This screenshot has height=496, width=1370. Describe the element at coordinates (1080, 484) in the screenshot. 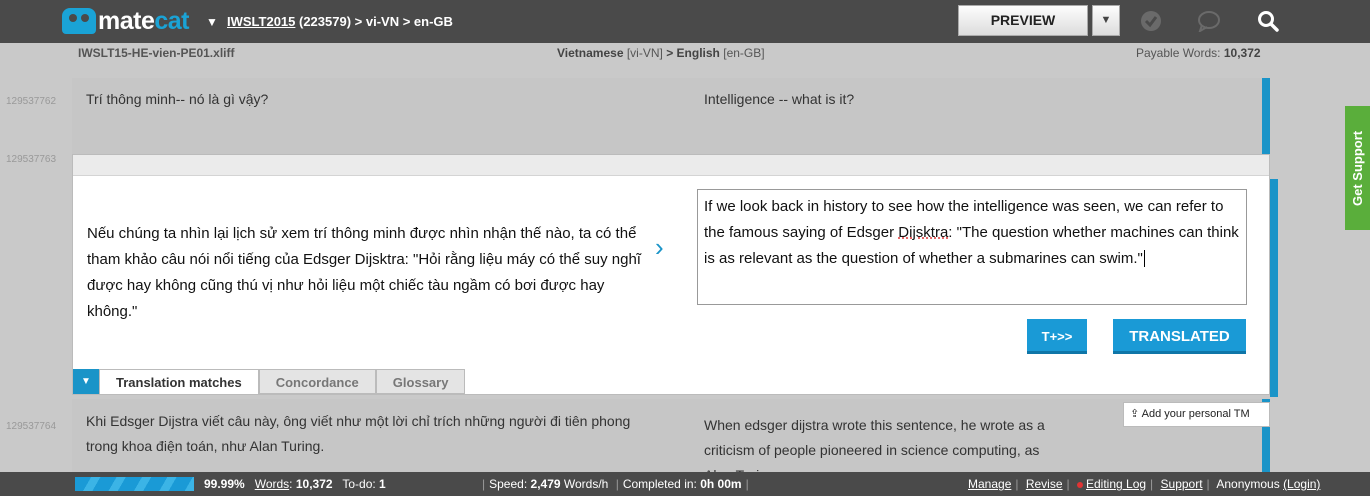

I see `editing-log-dot-icon` at that location.